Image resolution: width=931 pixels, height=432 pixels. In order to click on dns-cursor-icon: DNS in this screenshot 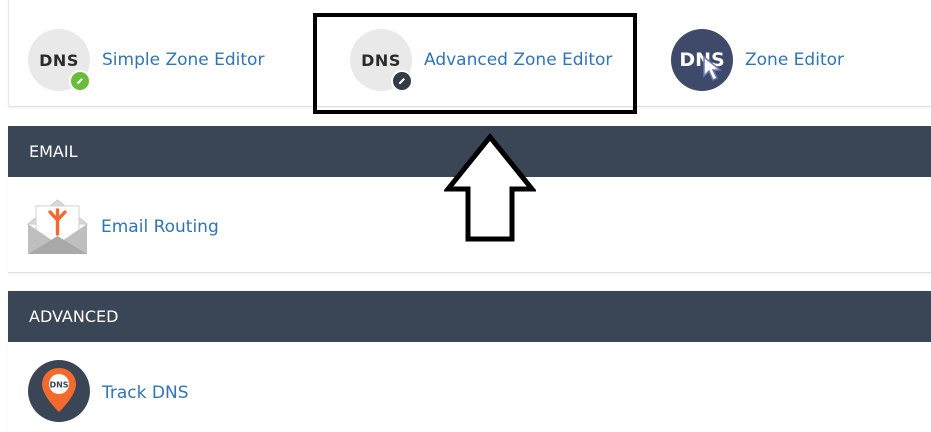, I will do `click(702, 60)`.